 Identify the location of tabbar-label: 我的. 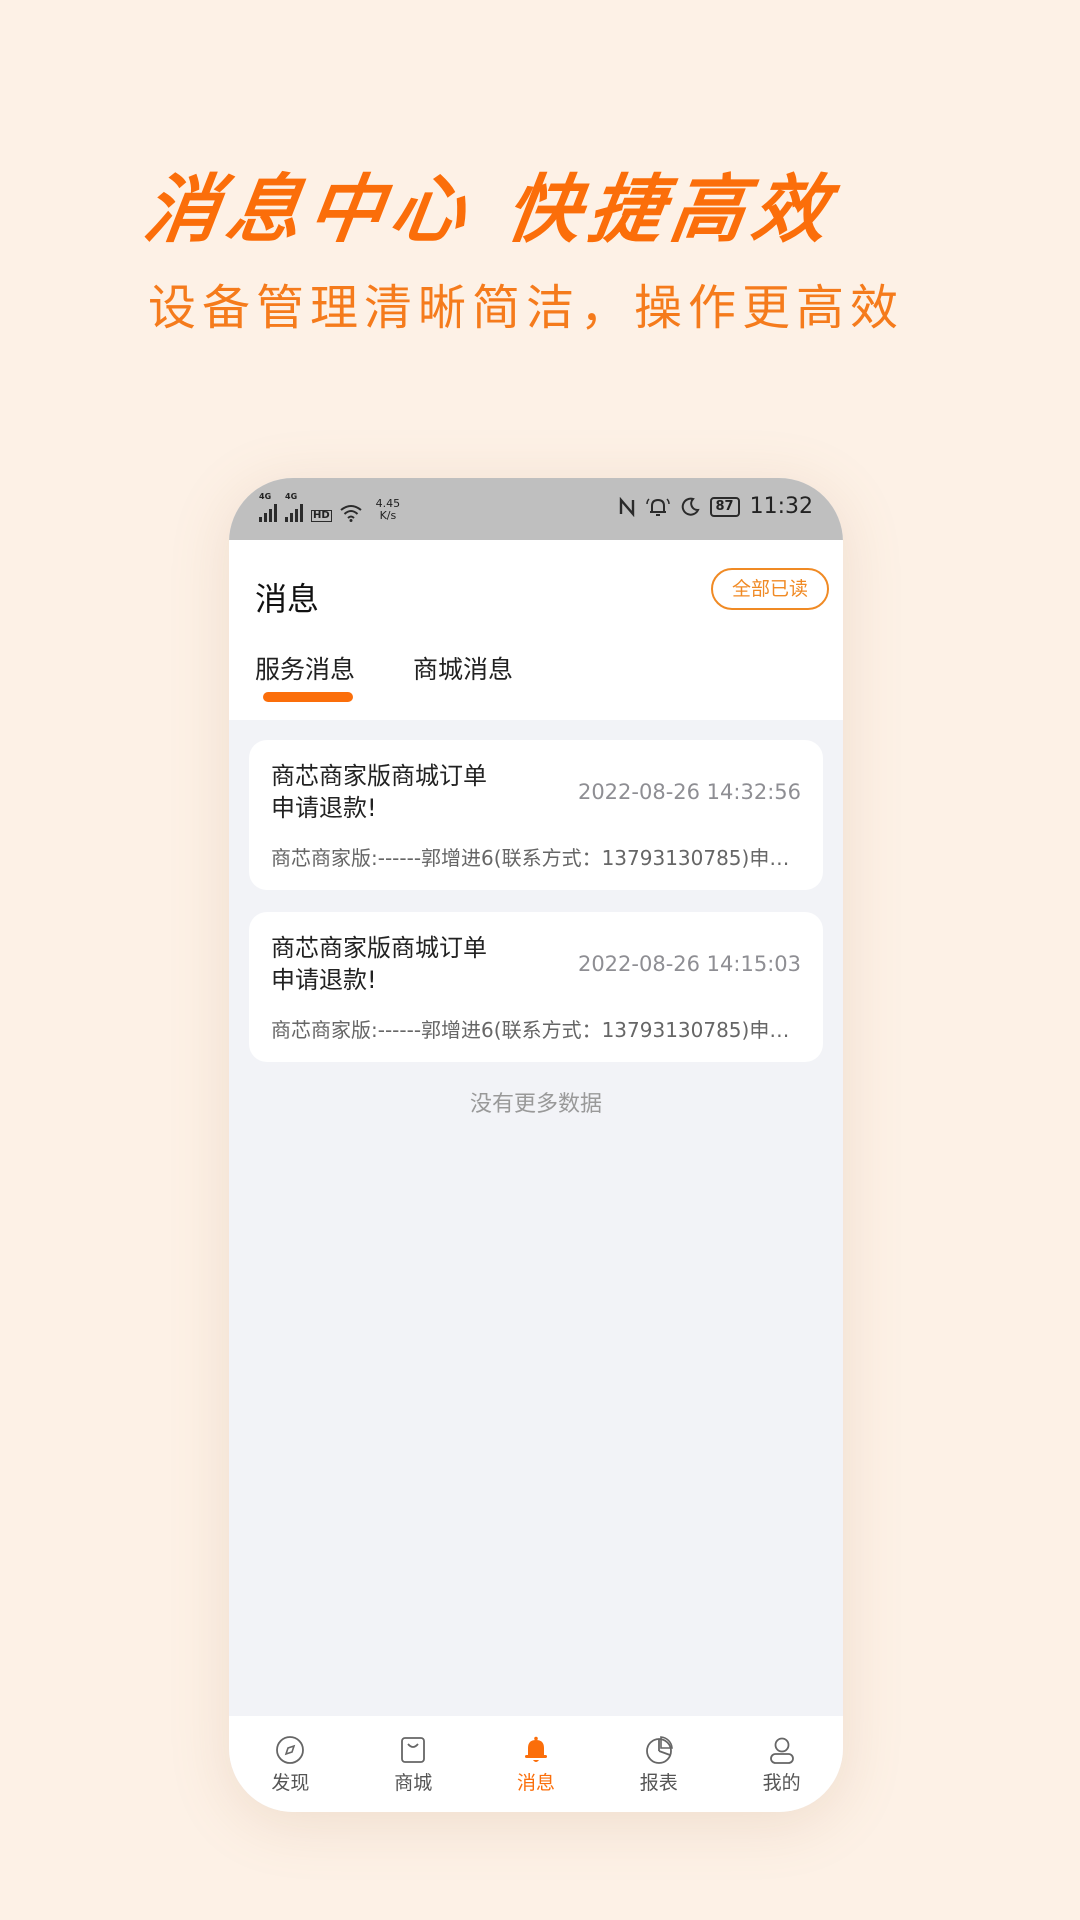
(781, 1783).